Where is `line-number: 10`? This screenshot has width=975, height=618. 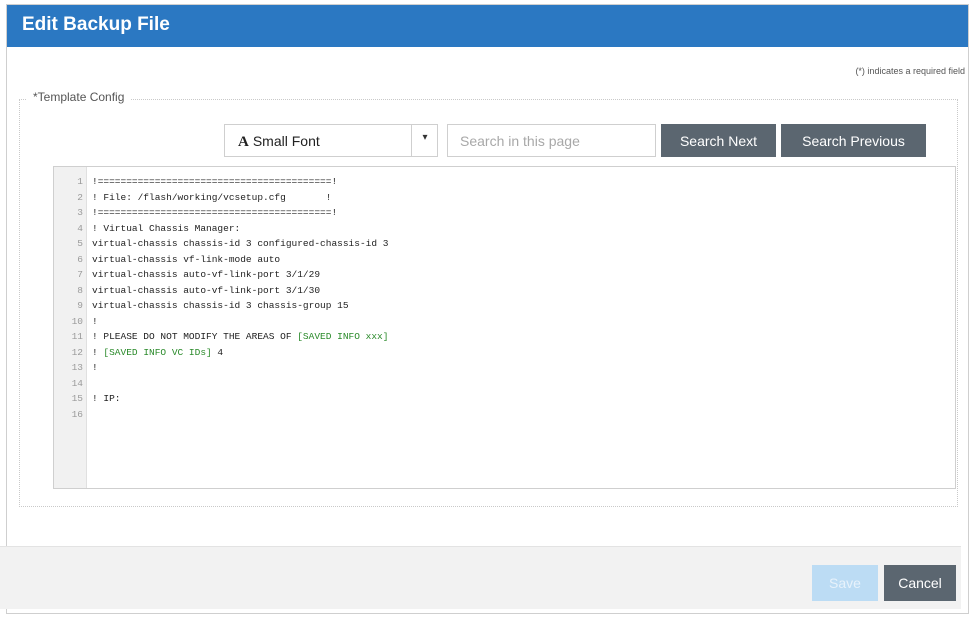 line-number: 10 is located at coordinates (77, 321).